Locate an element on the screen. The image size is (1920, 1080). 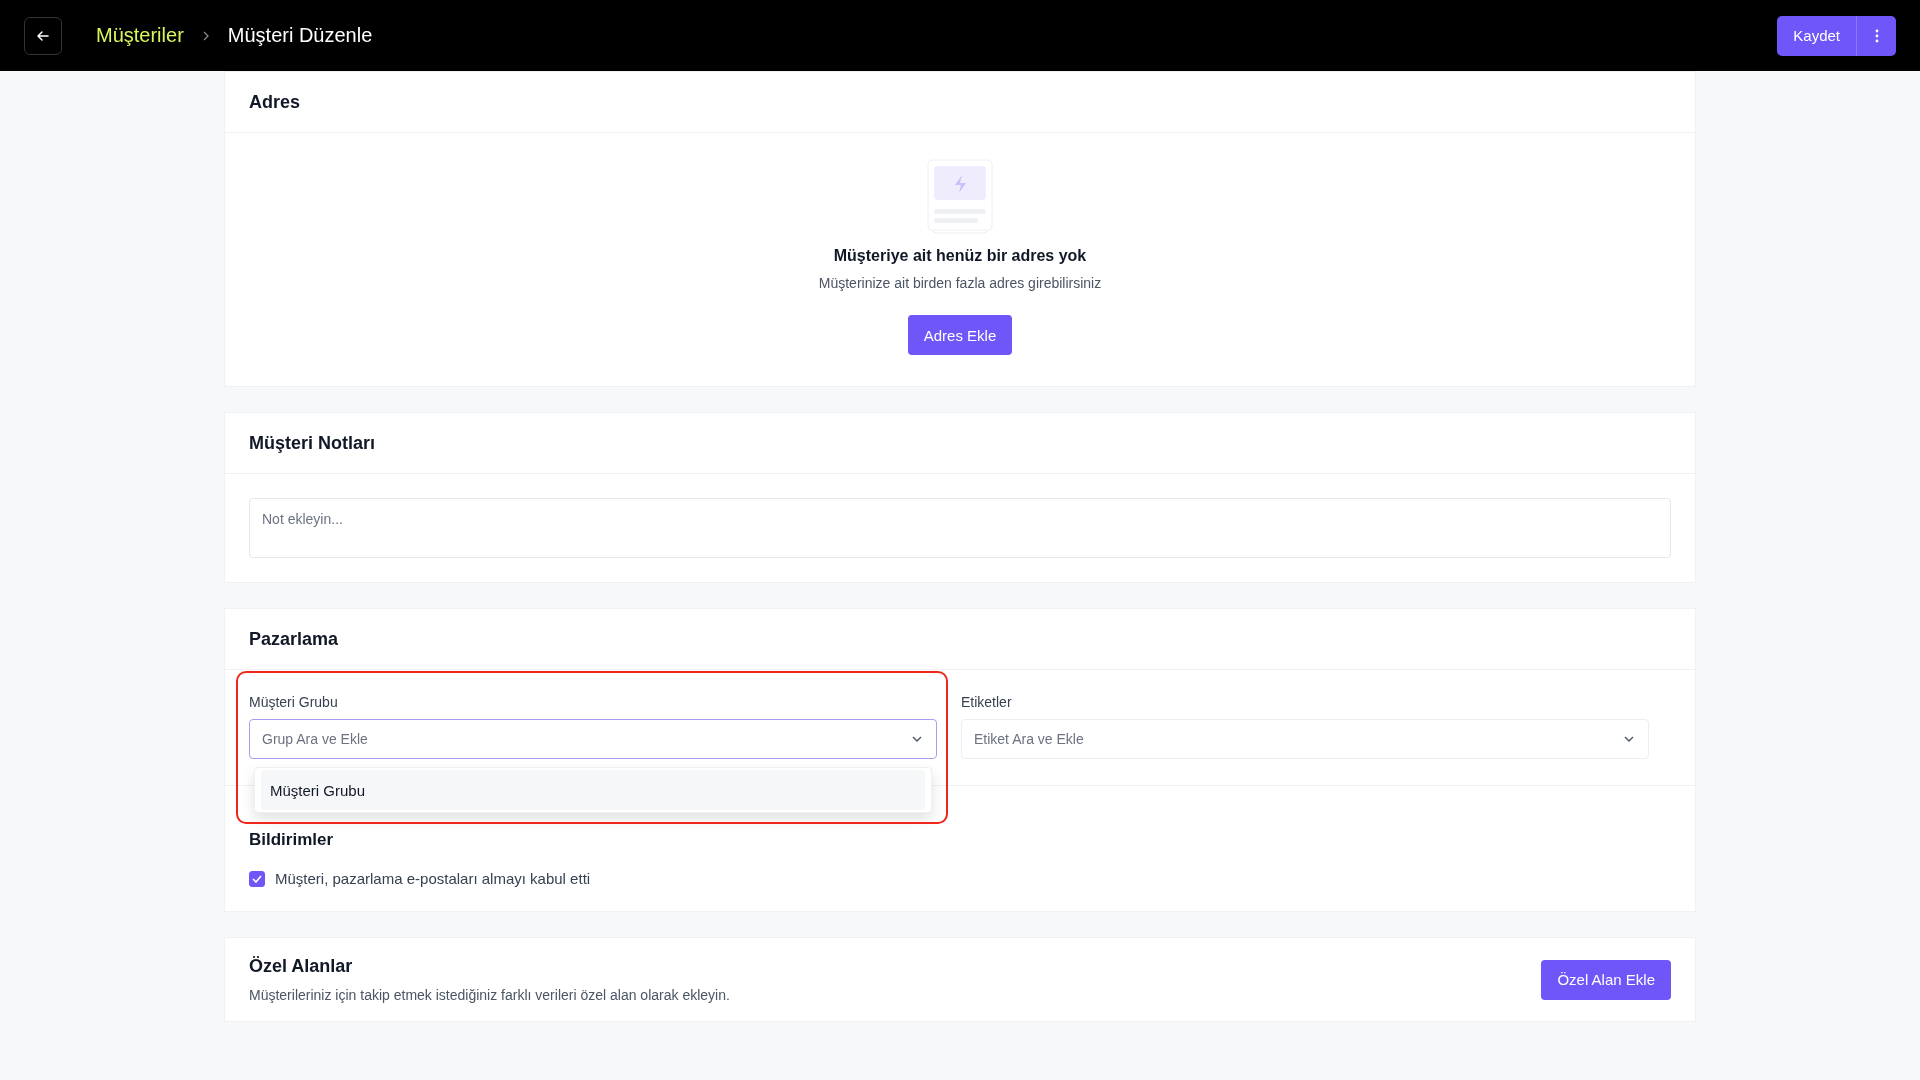
back-arrow-icon is located at coordinates (43, 35).